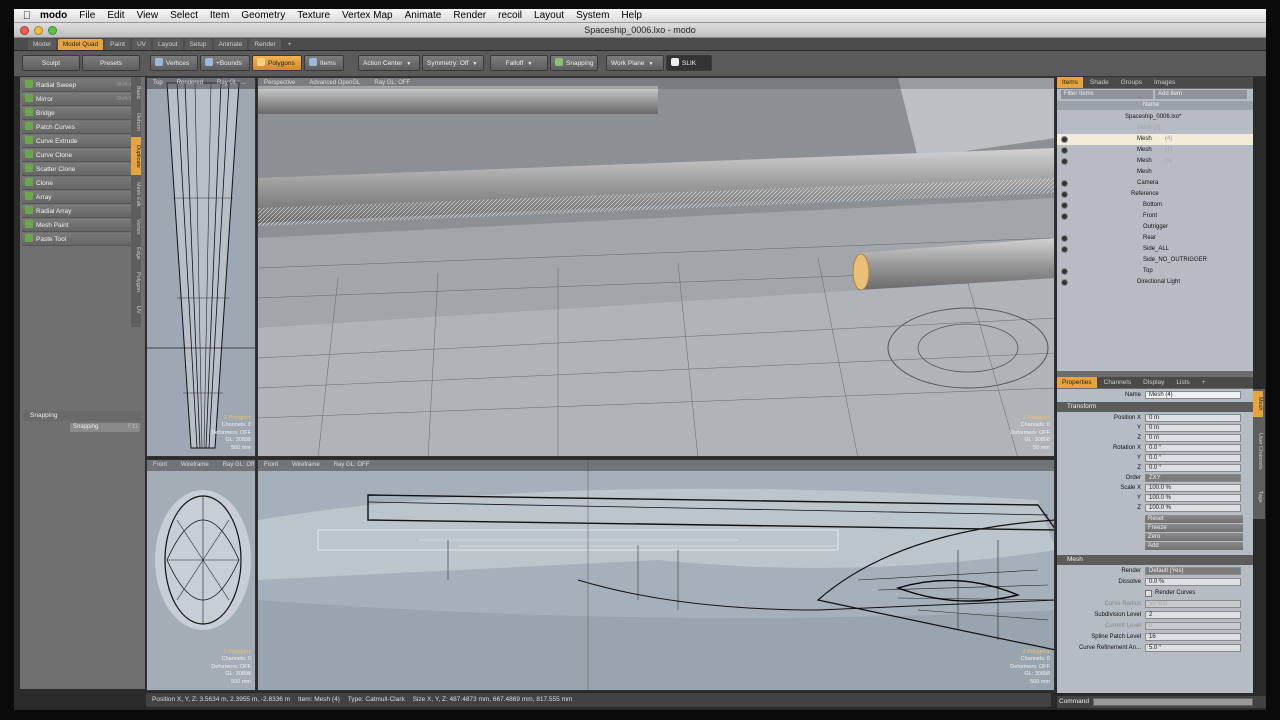 This screenshot has width=1280, height=720. I want to click on tool-patch-curves: Patch Curves, so click(79, 127).